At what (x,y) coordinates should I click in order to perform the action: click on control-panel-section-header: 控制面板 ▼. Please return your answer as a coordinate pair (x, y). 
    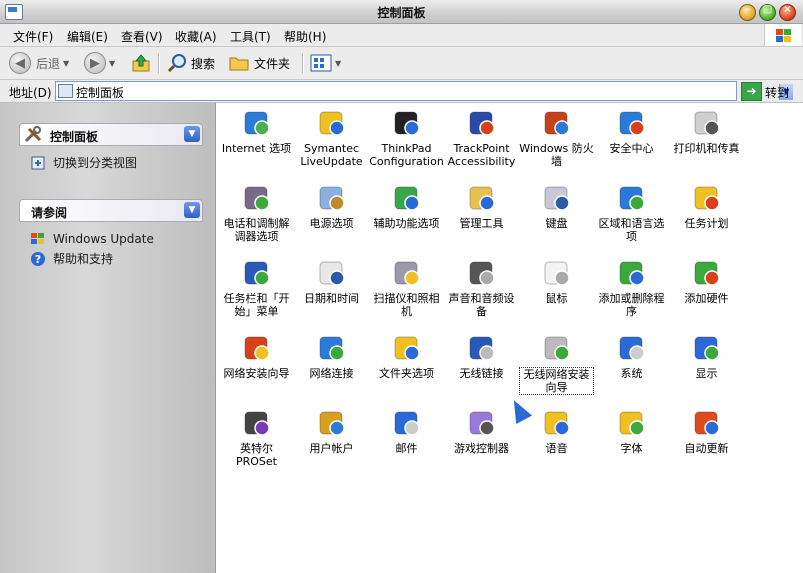
    Looking at the image, I should click on (111, 134).